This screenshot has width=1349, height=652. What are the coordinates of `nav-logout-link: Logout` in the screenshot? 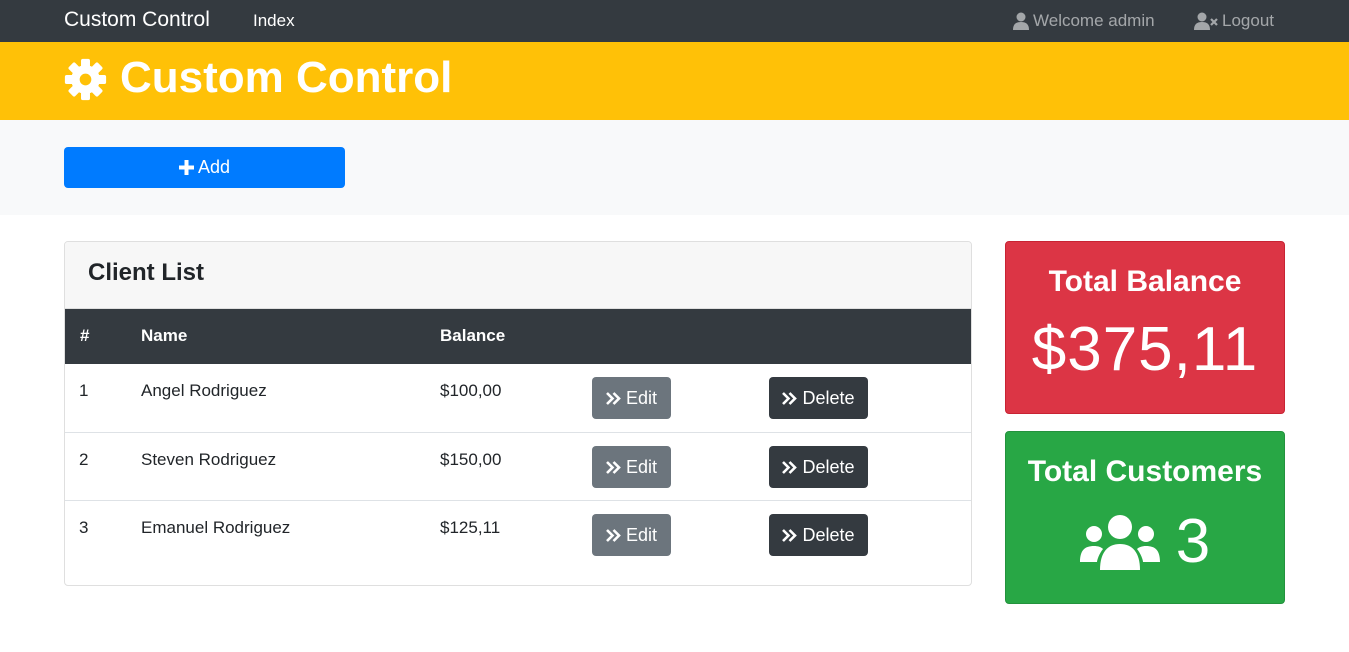 It's located at (1234, 21).